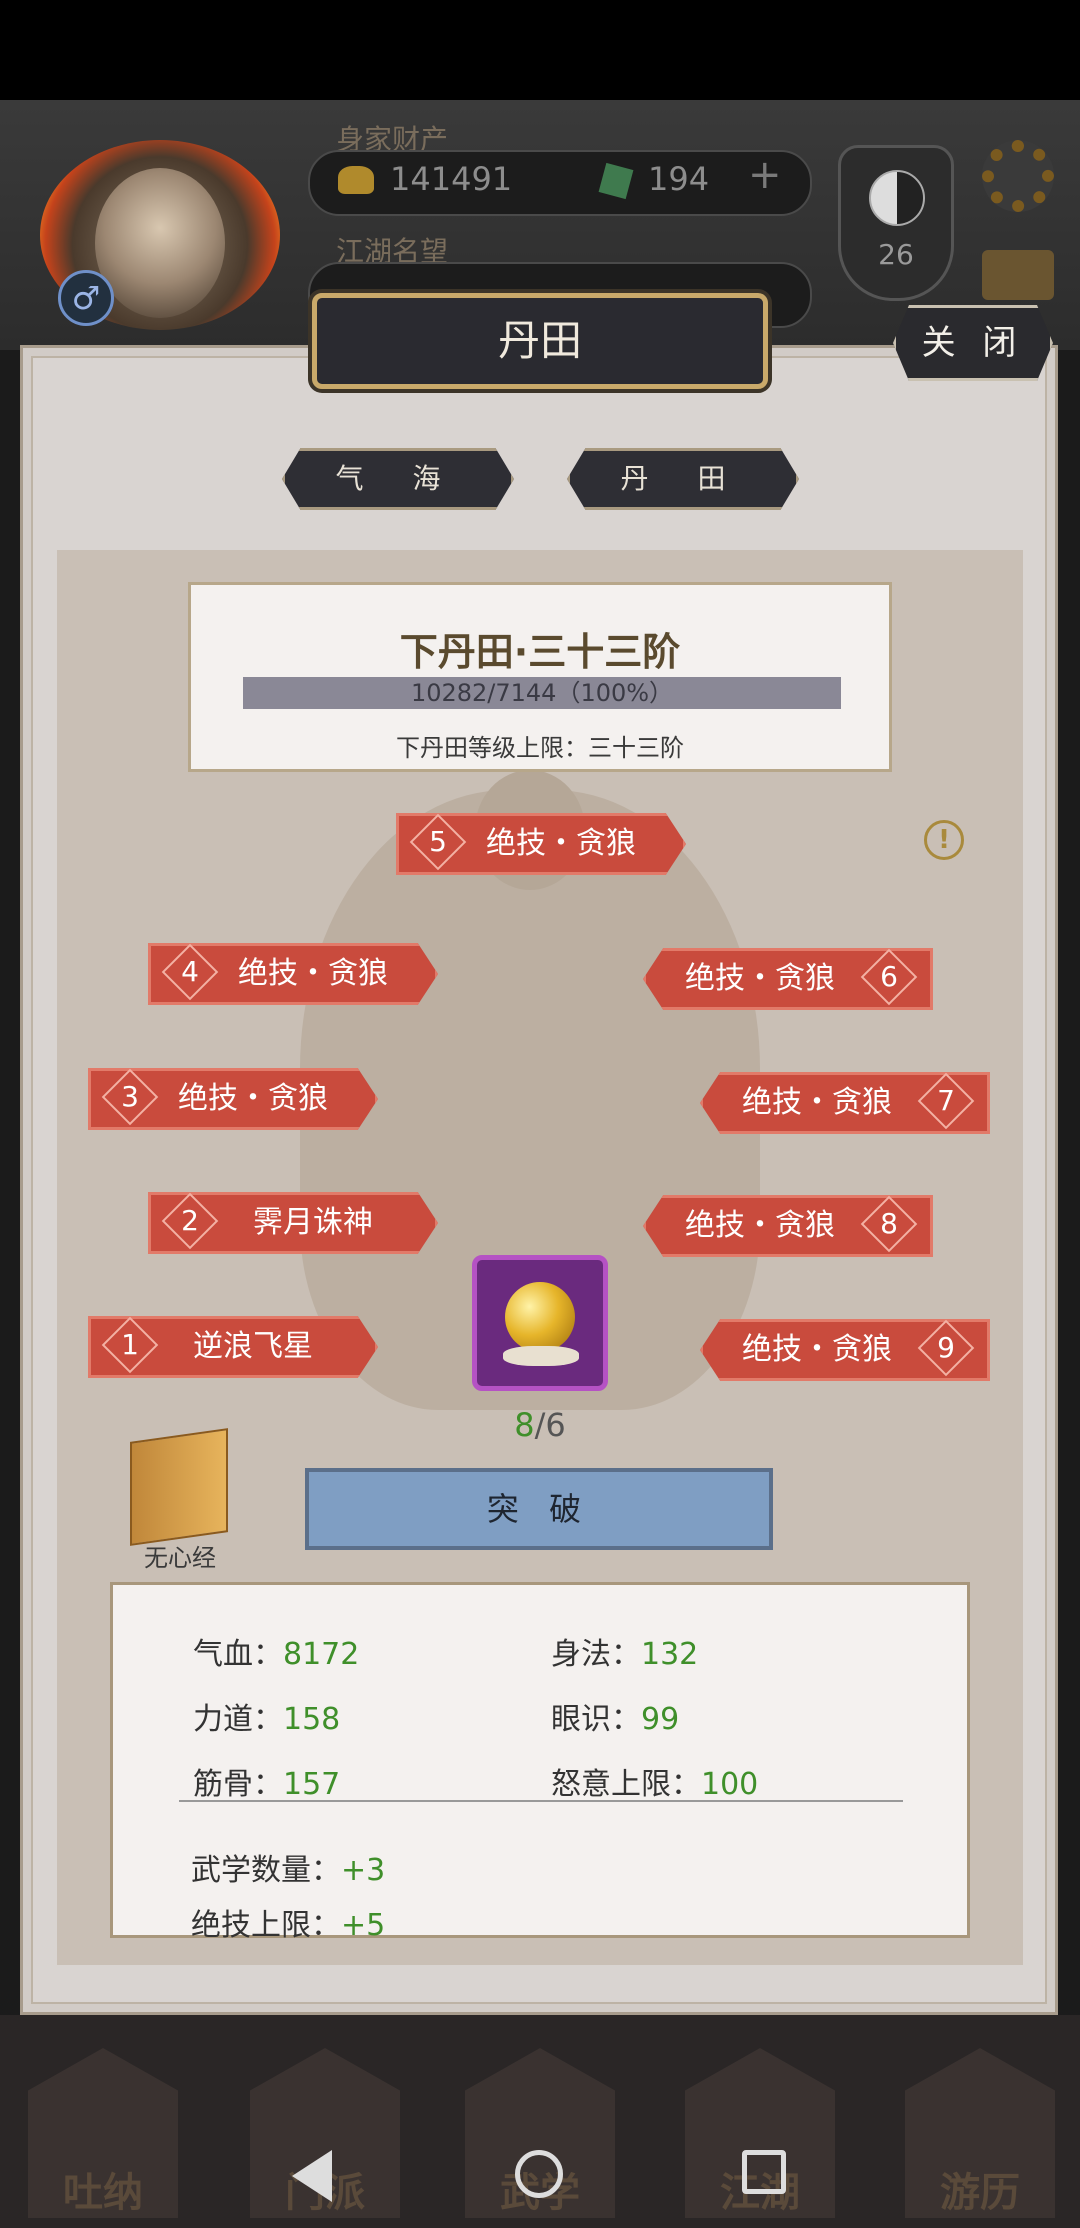 This screenshot has width=1080, height=2228. I want to click on skill-slot-3: 3 绝技・贪狼, so click(233, 1099).